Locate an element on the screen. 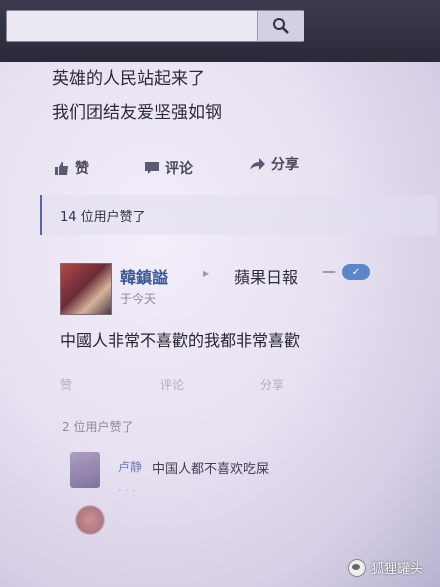 The width and height of the screenshot is (440, 587). watermark: 狐狸罐头 is located at coordinates (385, 567).